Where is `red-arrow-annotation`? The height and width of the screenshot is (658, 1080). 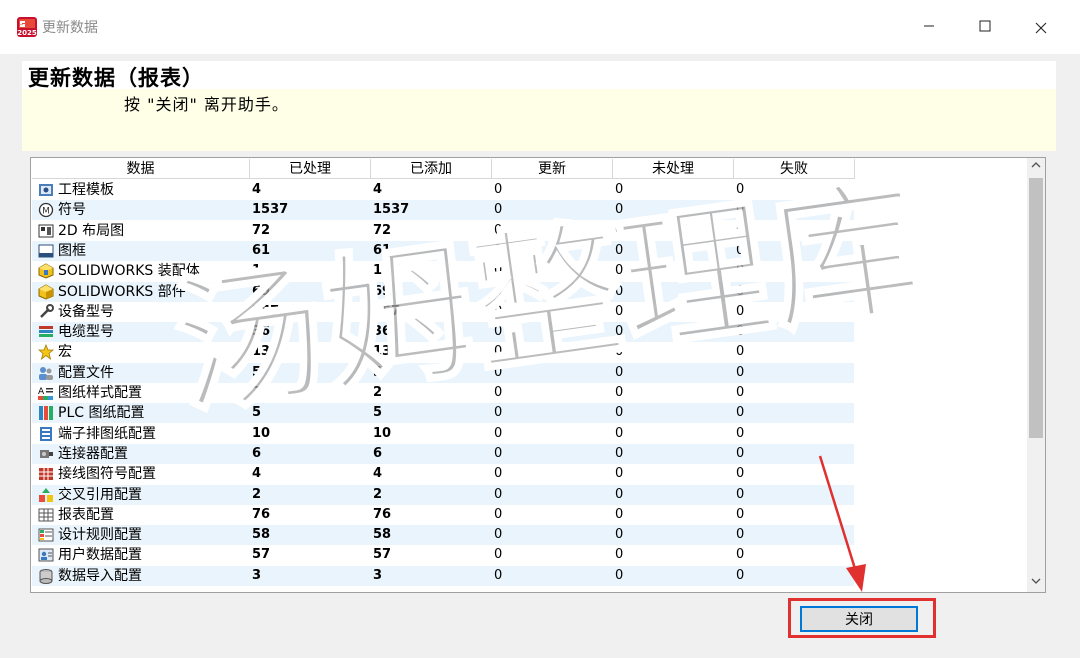
red-arrow-annotation is located at coordinates (842, 523).